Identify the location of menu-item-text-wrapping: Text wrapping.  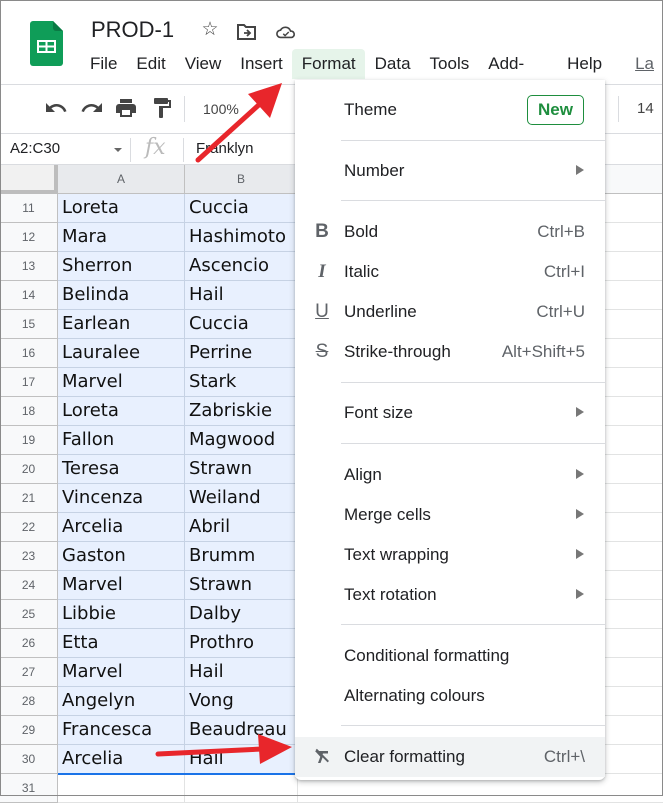
(450, 555).